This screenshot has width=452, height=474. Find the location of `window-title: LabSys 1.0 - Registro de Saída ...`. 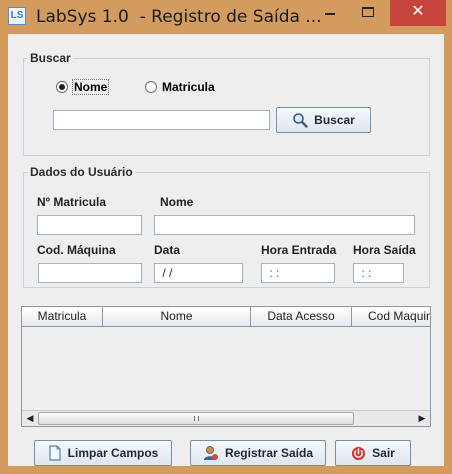

window-title: LabSys 1.0 - Registro de Saída ... is located at coordinates (179, 17).